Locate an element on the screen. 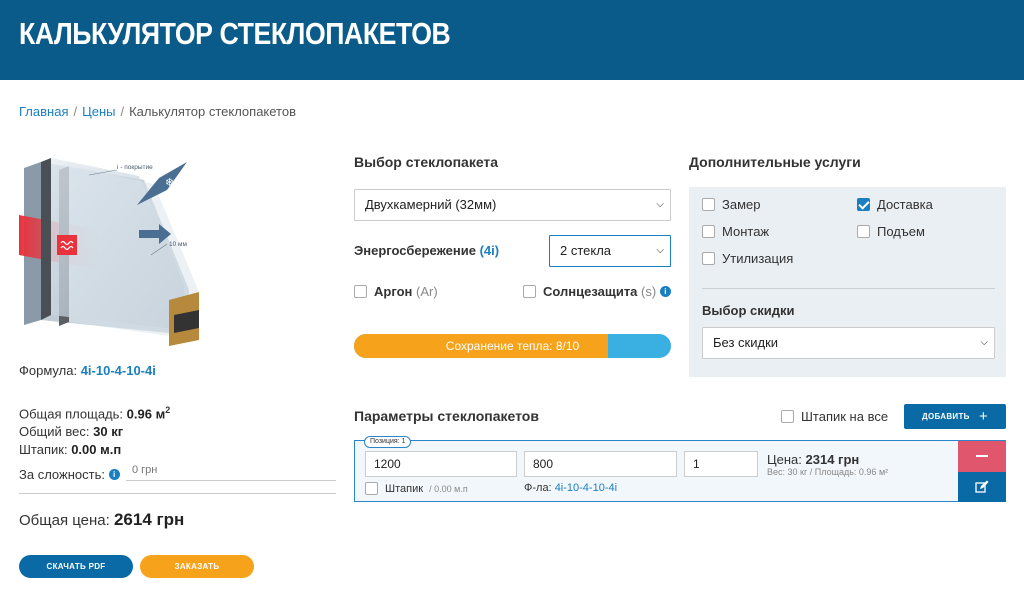 This screenshot has height=594, width=1024. gap-label: 10 мм is located at coordinates (178, 244).